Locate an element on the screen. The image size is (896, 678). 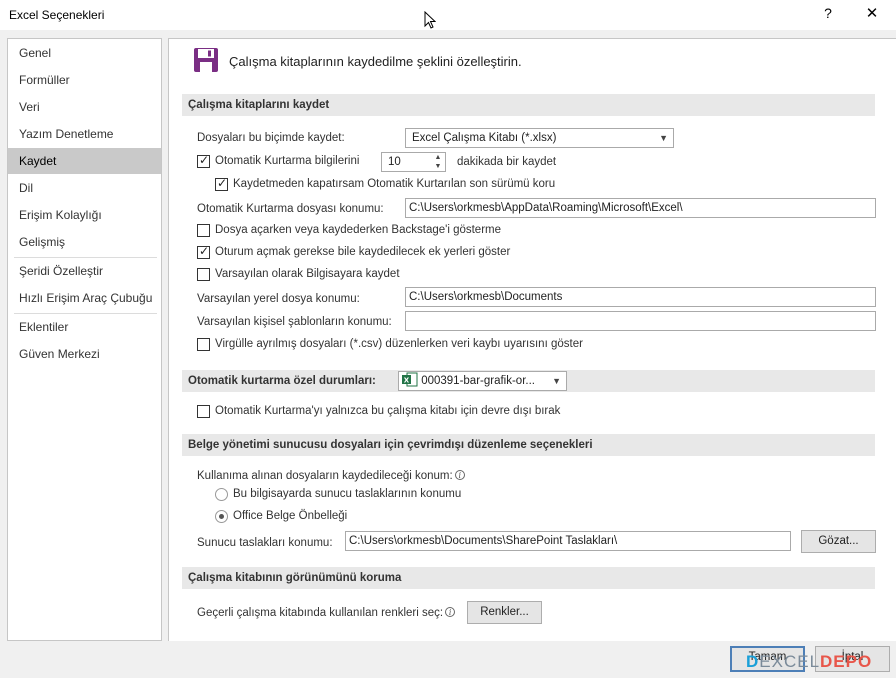
svg-text: X is located at coordinates (407, 381).